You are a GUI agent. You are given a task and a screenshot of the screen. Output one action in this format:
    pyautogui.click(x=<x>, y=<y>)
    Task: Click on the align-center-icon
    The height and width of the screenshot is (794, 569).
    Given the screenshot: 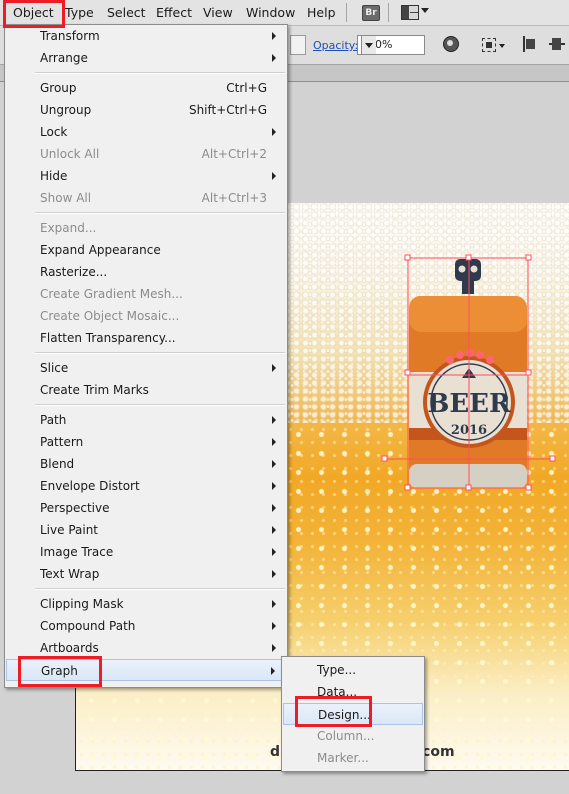 What is the action you would take?
    pyautogui.click(x=557, y=44)
    